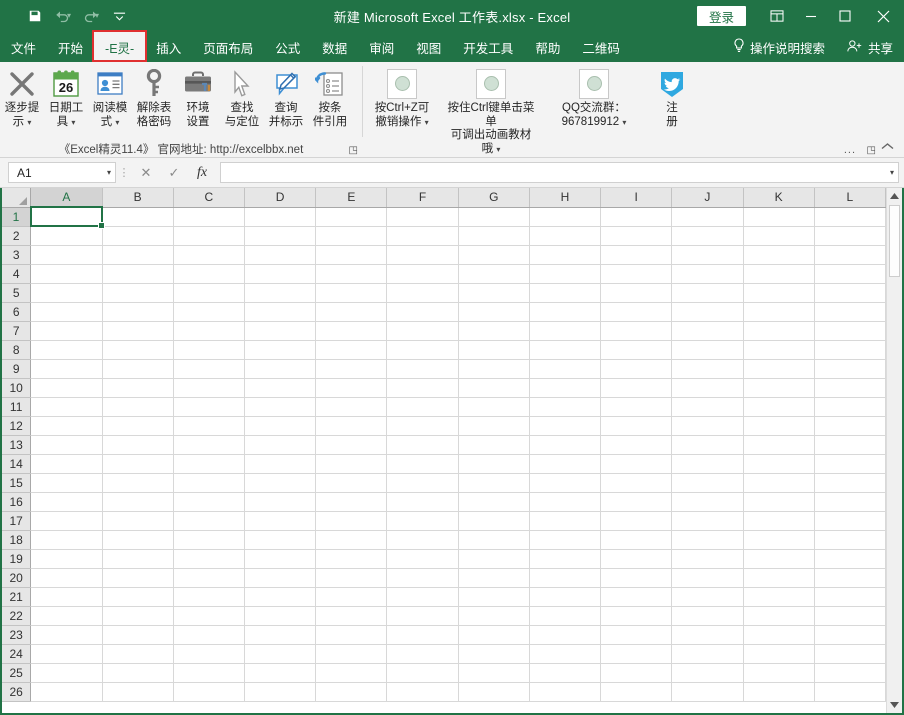 The height and width of the screenshot is (715, 904). Describe the element at coordinates (850, 236) in the screenshot. I see `cell-l2` at that location.